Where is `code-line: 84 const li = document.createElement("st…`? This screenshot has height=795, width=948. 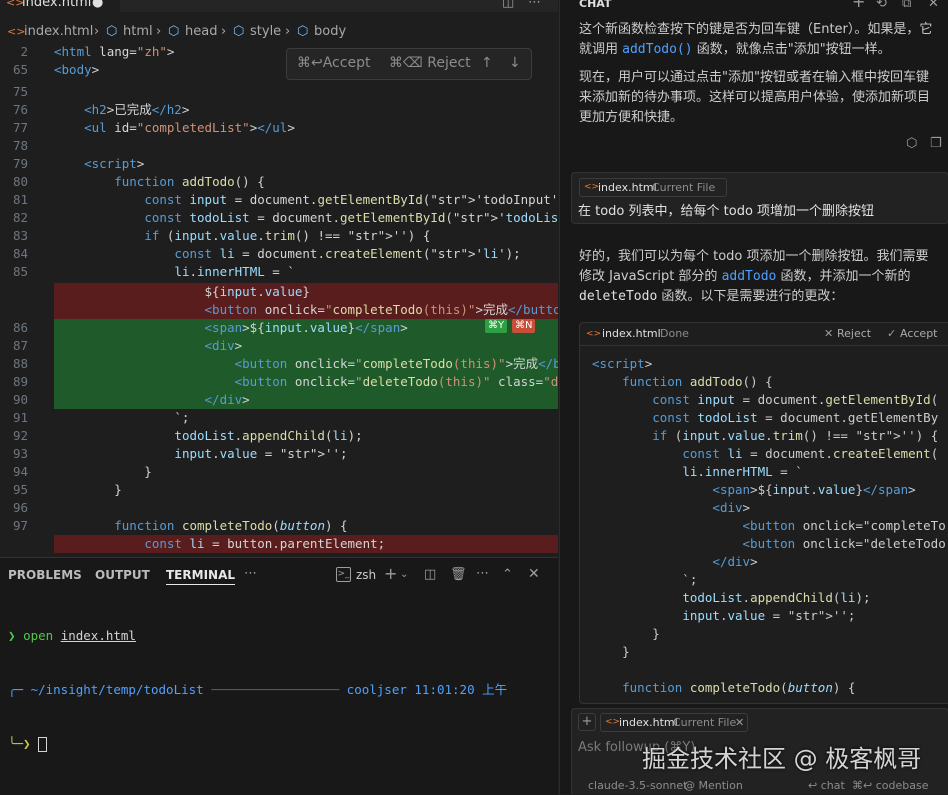 code-line: 84 const li = document.createElement("st… is located at coordinates (279, 254).